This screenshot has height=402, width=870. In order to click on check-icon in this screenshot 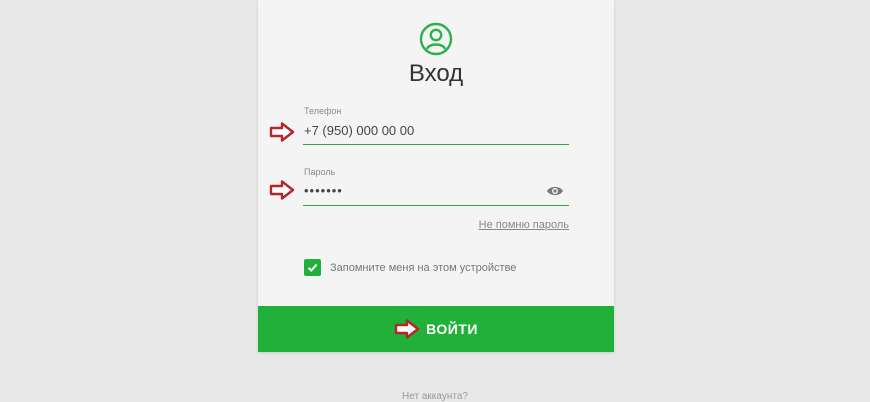, I will do `click(312, 267)`.